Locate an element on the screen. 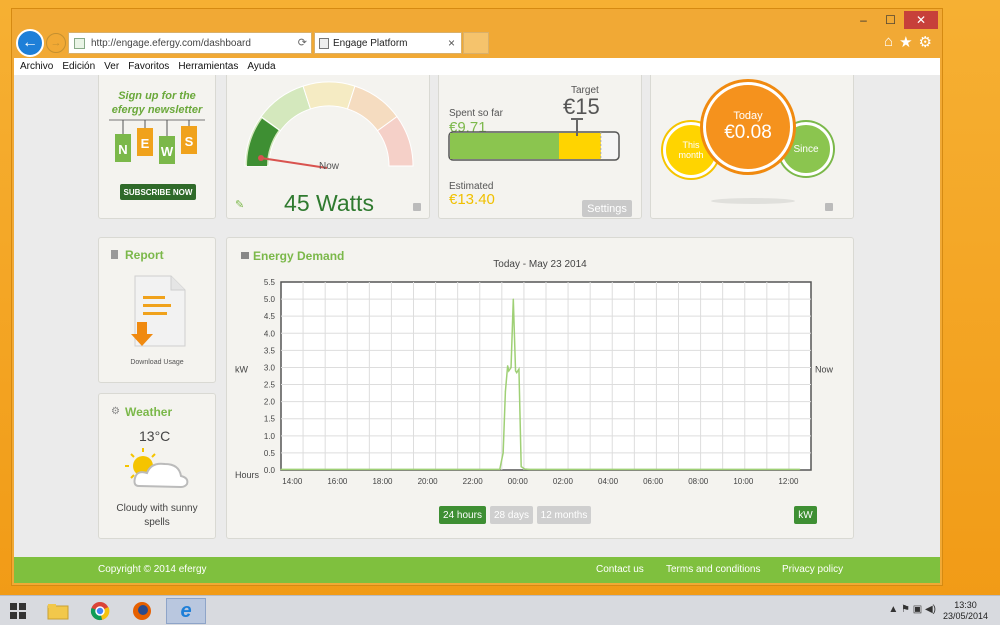  y-tick-label: 4.5 is located at coordinates (270, 316).